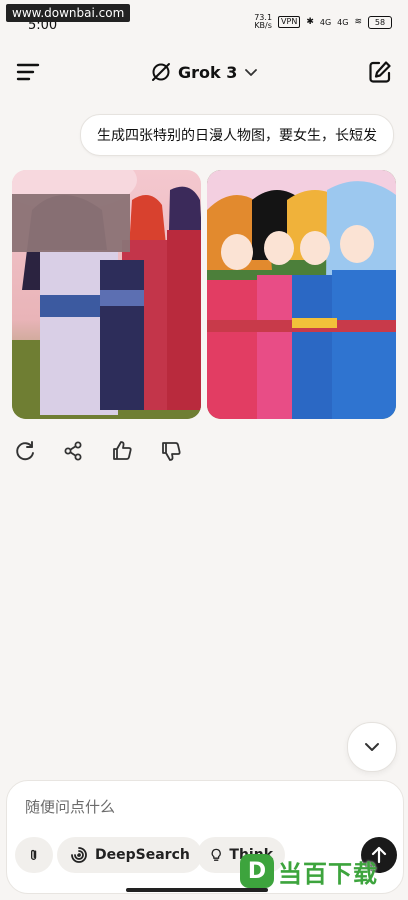 The image size is (408, 900). I want to click on privacy-blur, so click(71, 223).